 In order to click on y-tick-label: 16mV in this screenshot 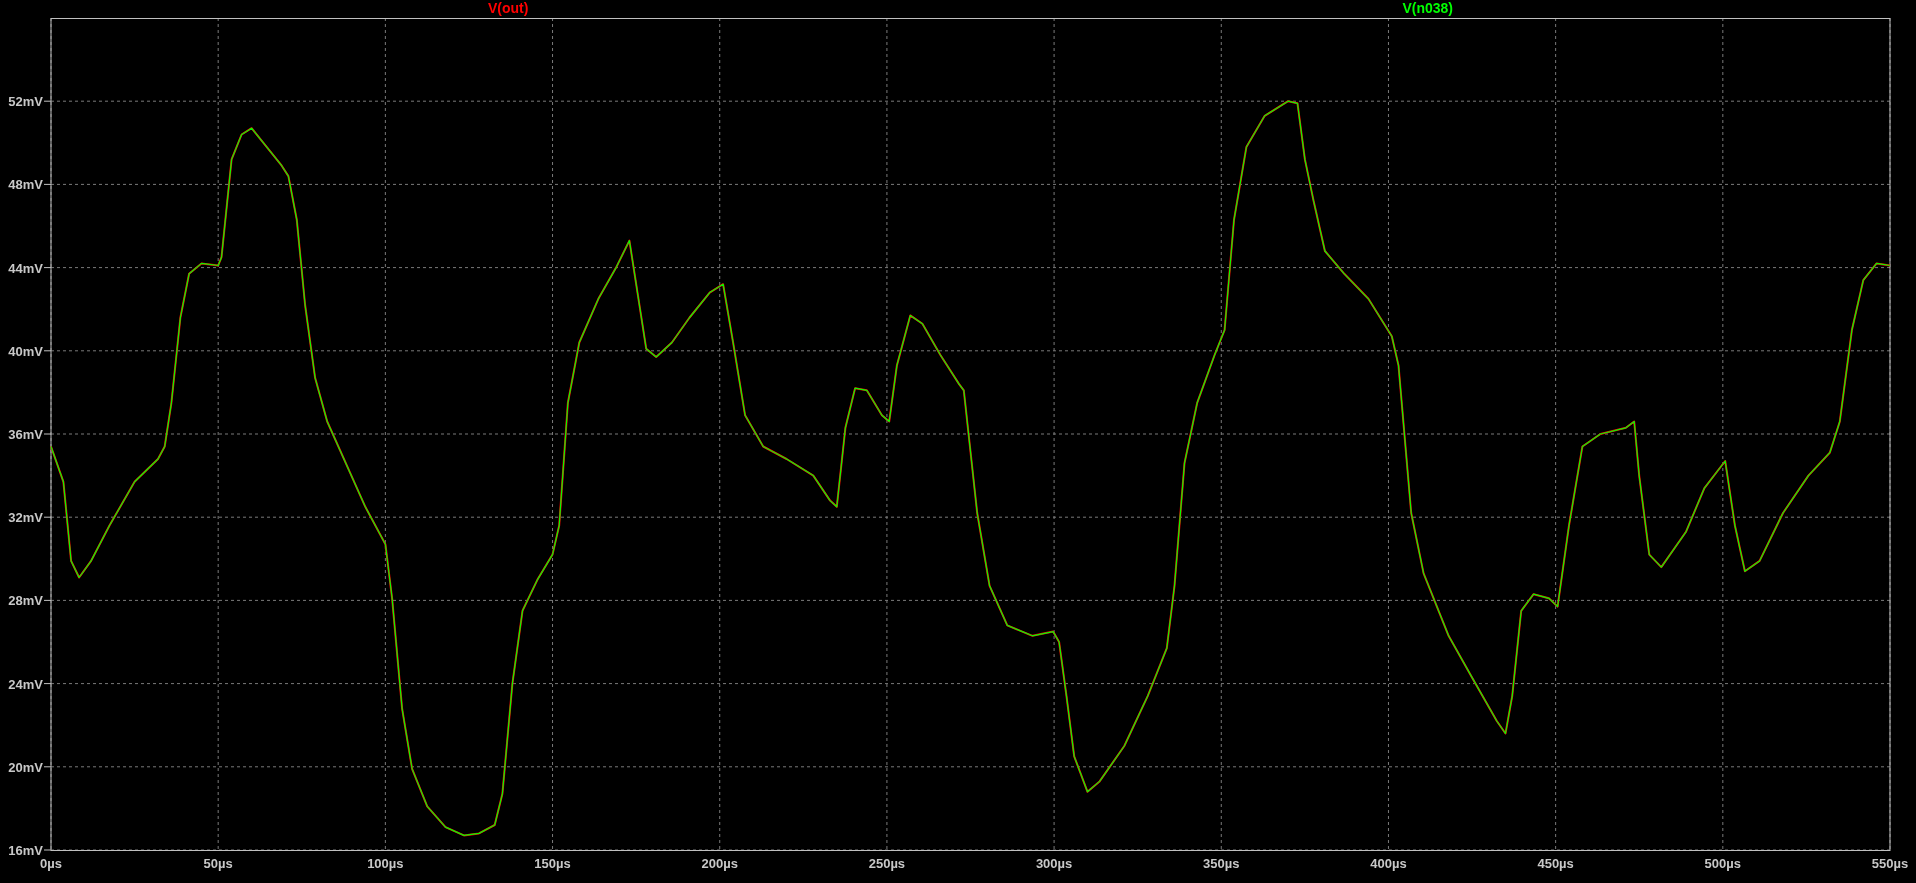, I will do `click(26, 850)`.